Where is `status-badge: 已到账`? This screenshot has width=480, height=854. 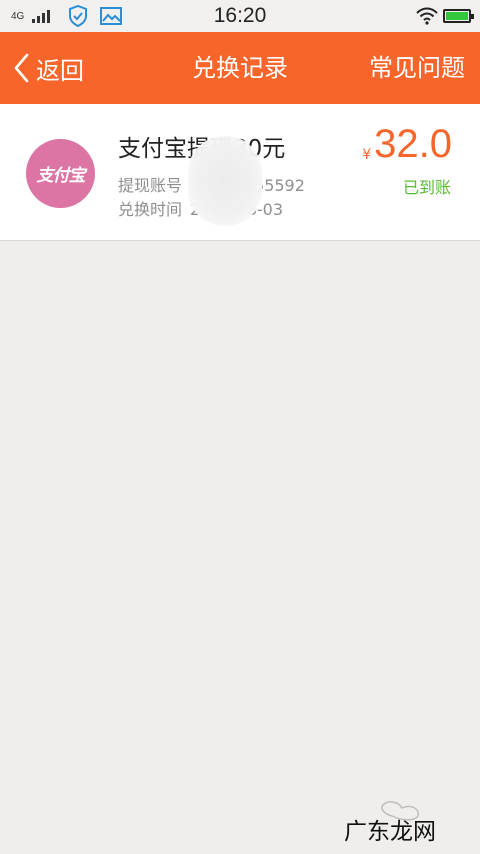
status-badge: 已到账 is located at coordinates (426, 187).